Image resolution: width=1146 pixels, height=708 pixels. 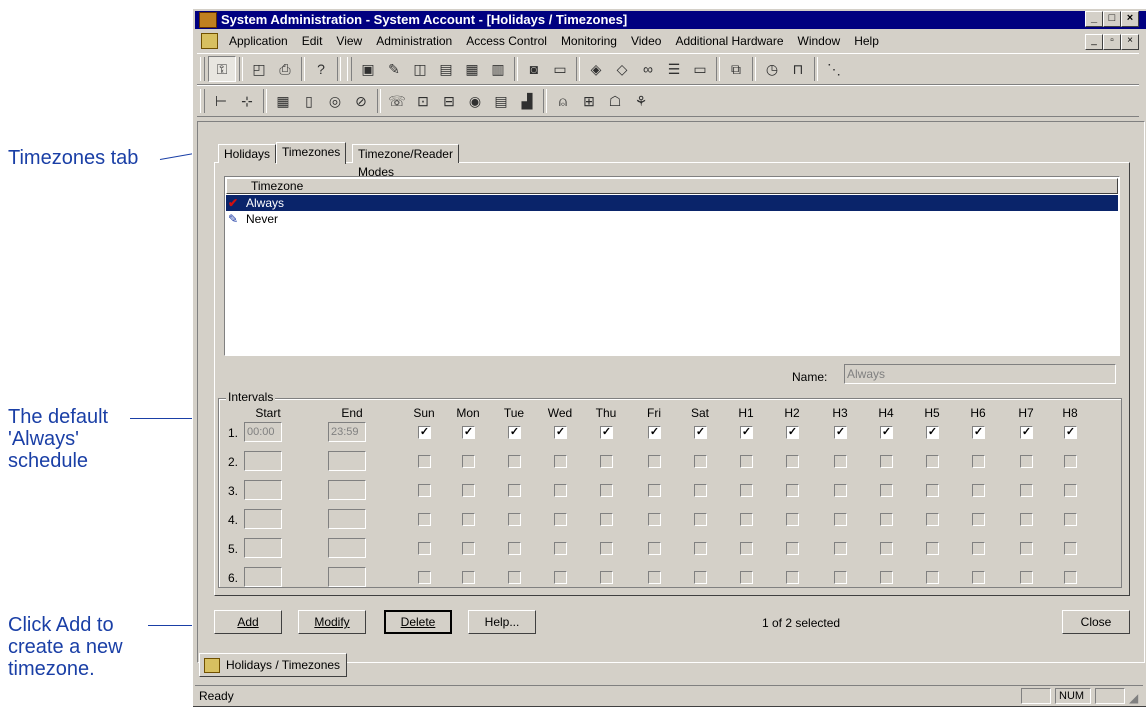 I want to click on interval-end-field: 23:59, so click(x=347, y=432).